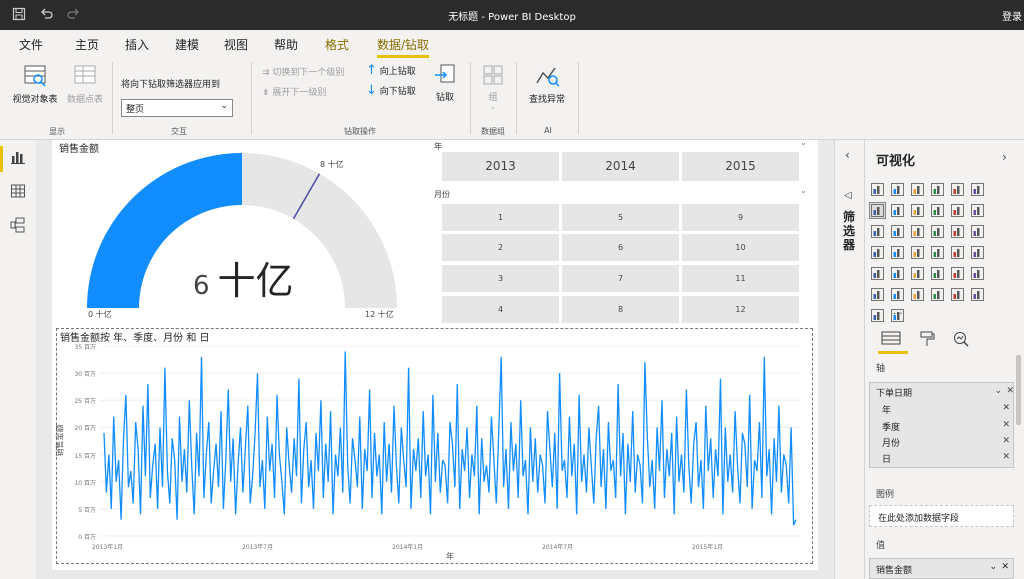 This screenshot has height=579, width=1024. I want to click on tab-modeling: 建模, so click(187, 44).